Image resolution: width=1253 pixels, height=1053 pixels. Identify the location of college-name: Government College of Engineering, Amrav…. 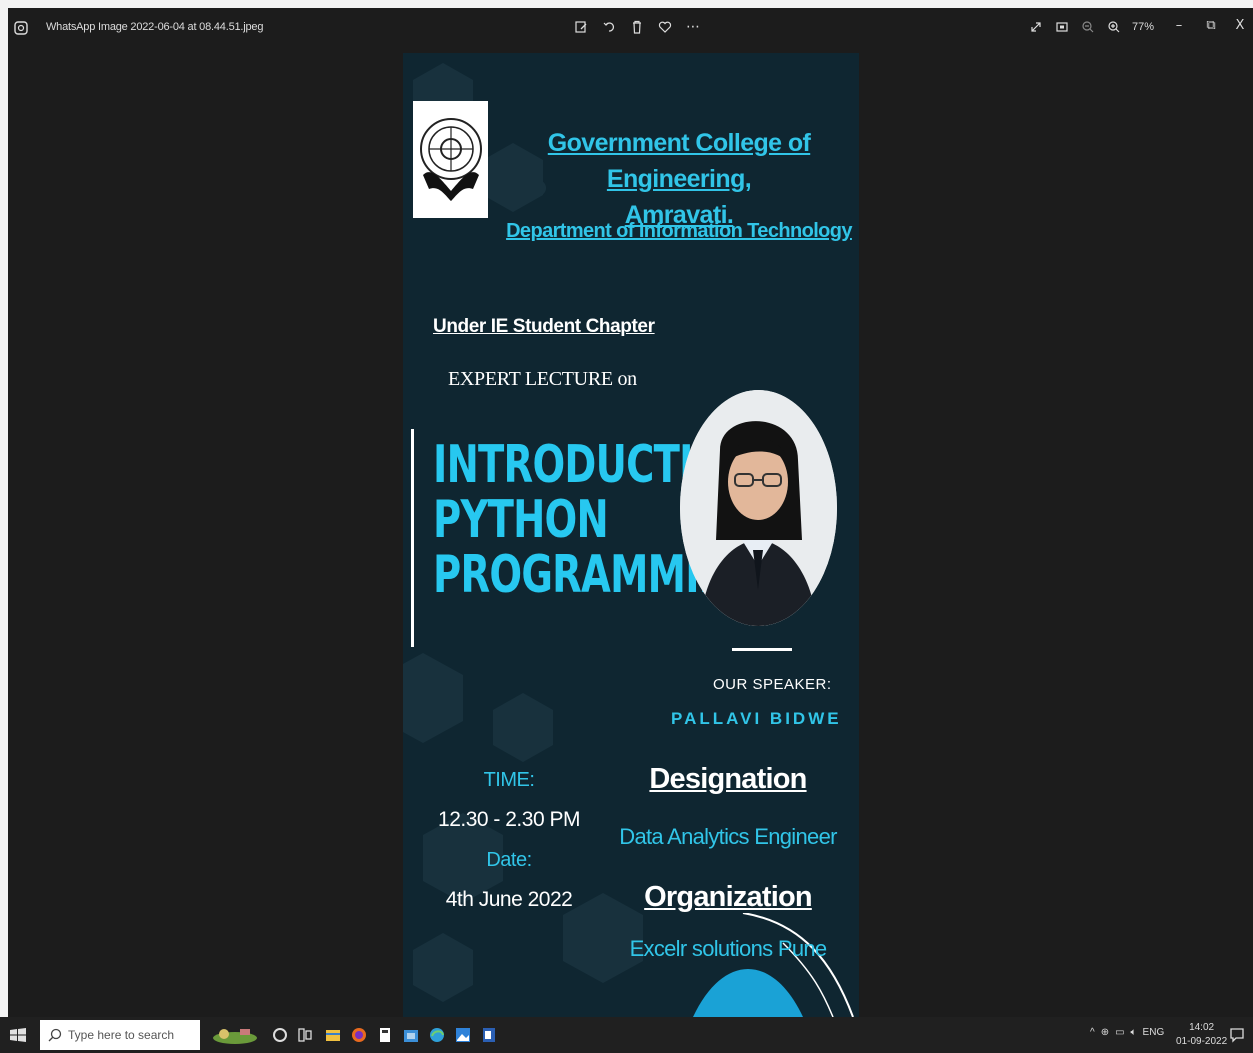
(679, 179).